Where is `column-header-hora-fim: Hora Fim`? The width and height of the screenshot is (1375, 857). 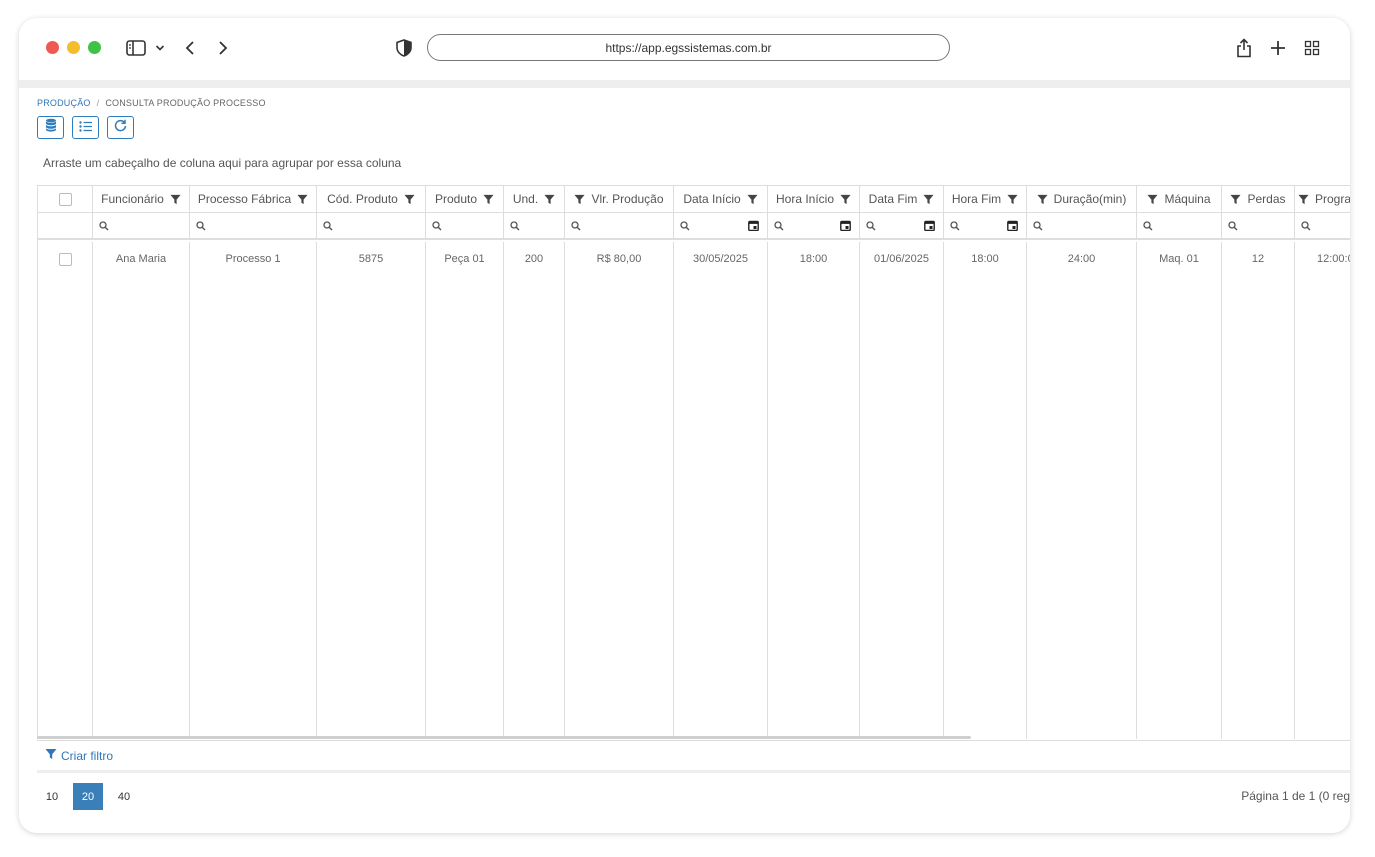 column-header-hora-fim: Hora Fim is located at coordinates (985, 199).